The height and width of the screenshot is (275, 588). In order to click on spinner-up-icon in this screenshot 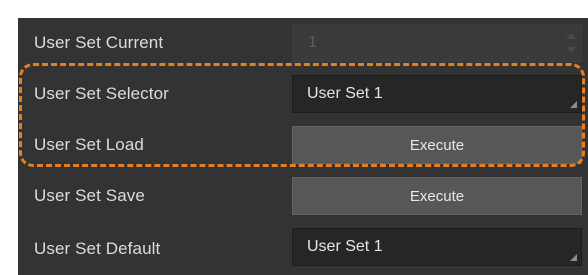, I will do `click(571, 36)`.